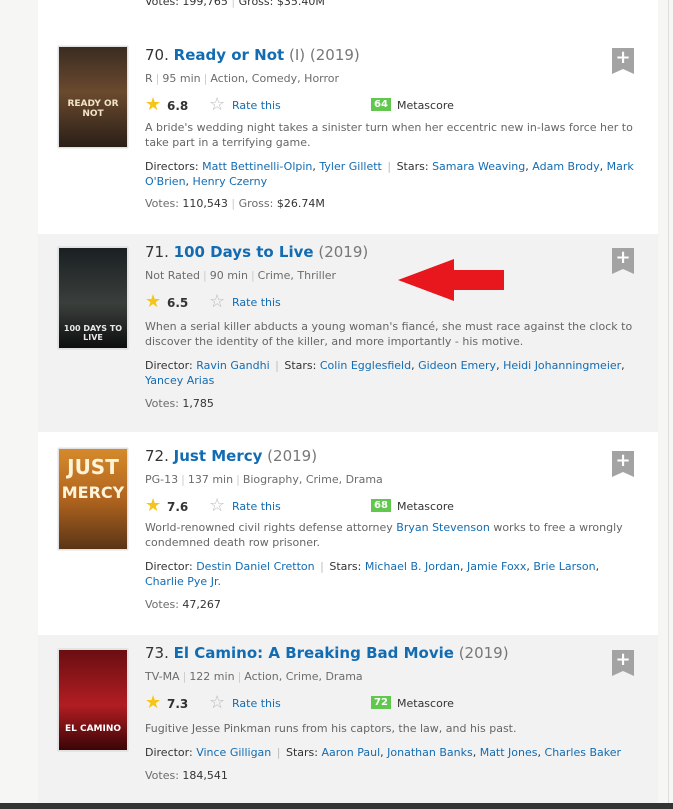 This screenshot has height=809, width=673. Describe the element at coordinates (395, 104) in the screenshot. I see `rating-bar: ★ 6.8 ☆ Rate this 64 Metascore` at that location.